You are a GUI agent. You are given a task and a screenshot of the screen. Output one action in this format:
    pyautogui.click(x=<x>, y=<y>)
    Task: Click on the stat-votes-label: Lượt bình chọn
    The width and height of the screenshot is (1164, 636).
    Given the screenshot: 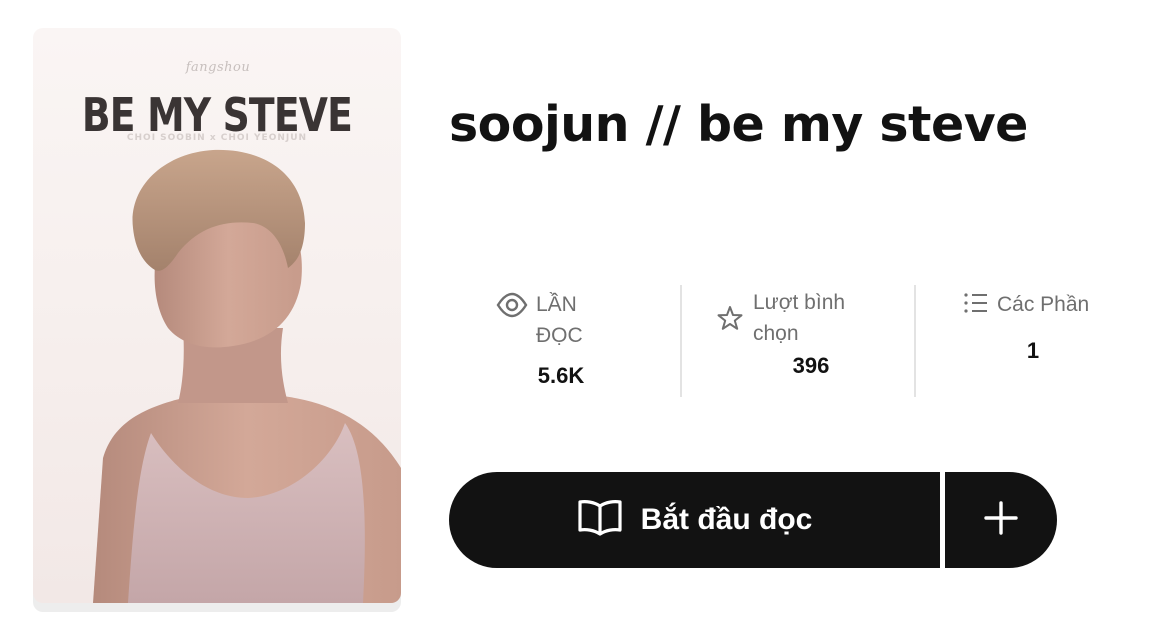 What is the action you would take?
    pyautogui.click(x=799, y=318)
    